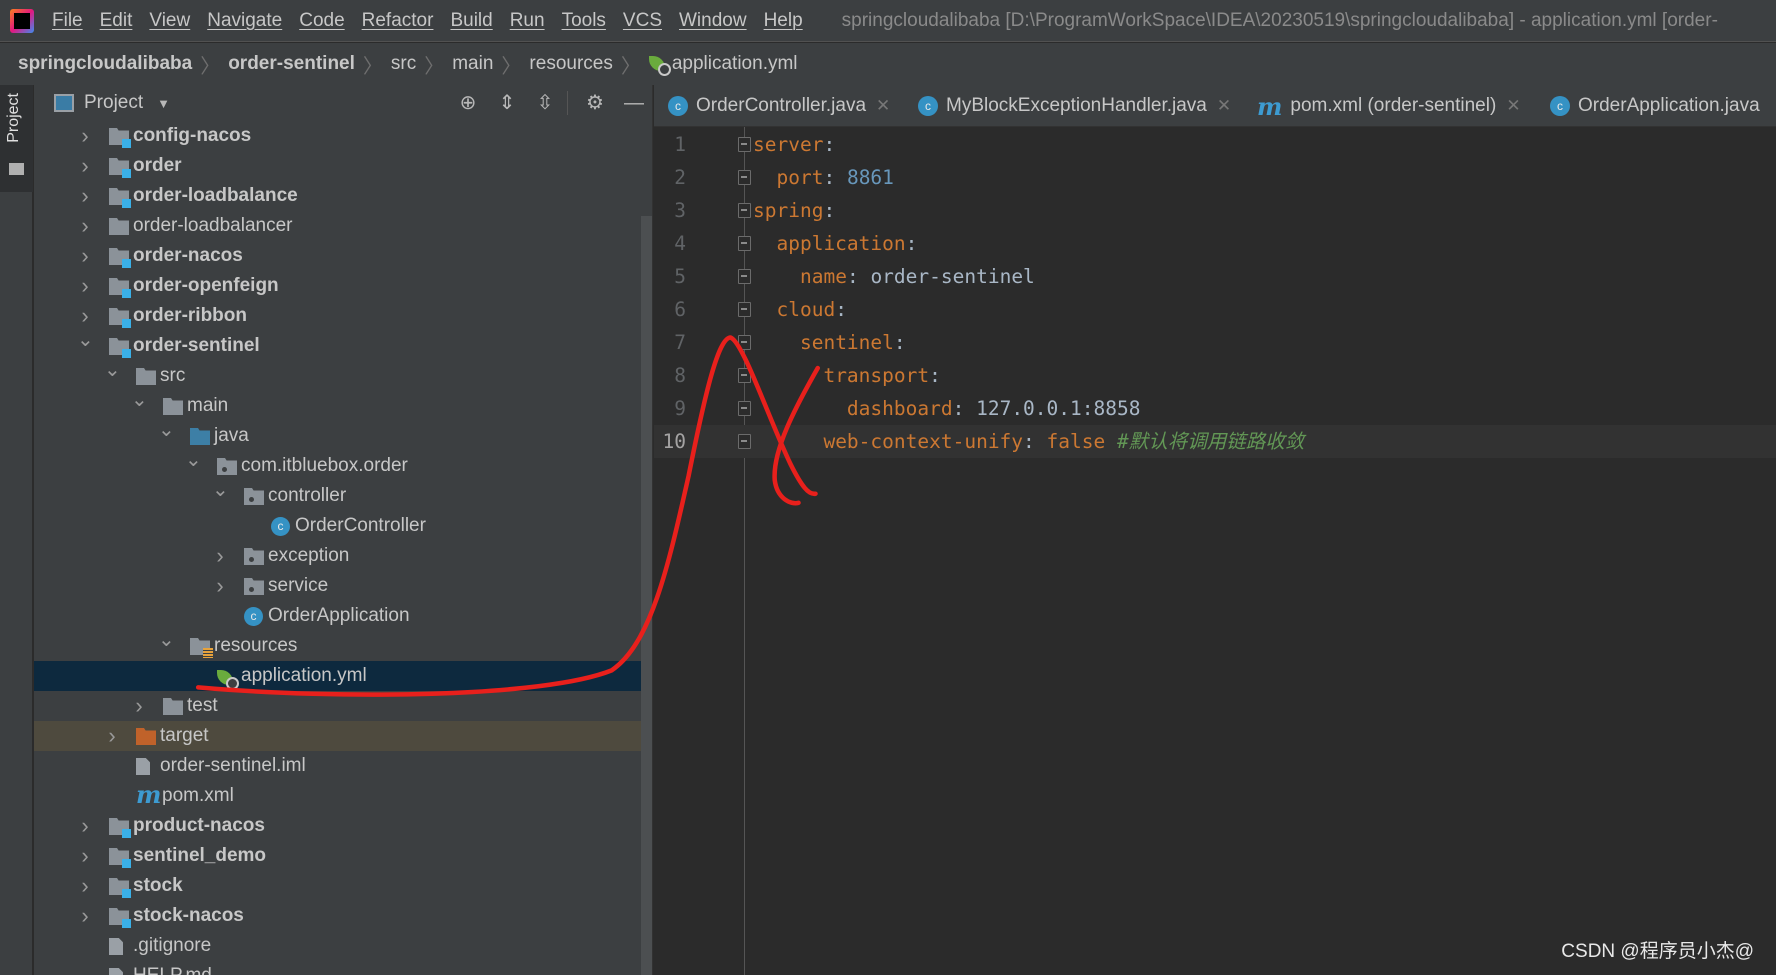 Image resolution: width=1776 pixels, height=975 pixels. What do you see at coordinates (584, 21) in the screenshot?
I see `menu-tools: Tools` at bounding box center [584, 21].